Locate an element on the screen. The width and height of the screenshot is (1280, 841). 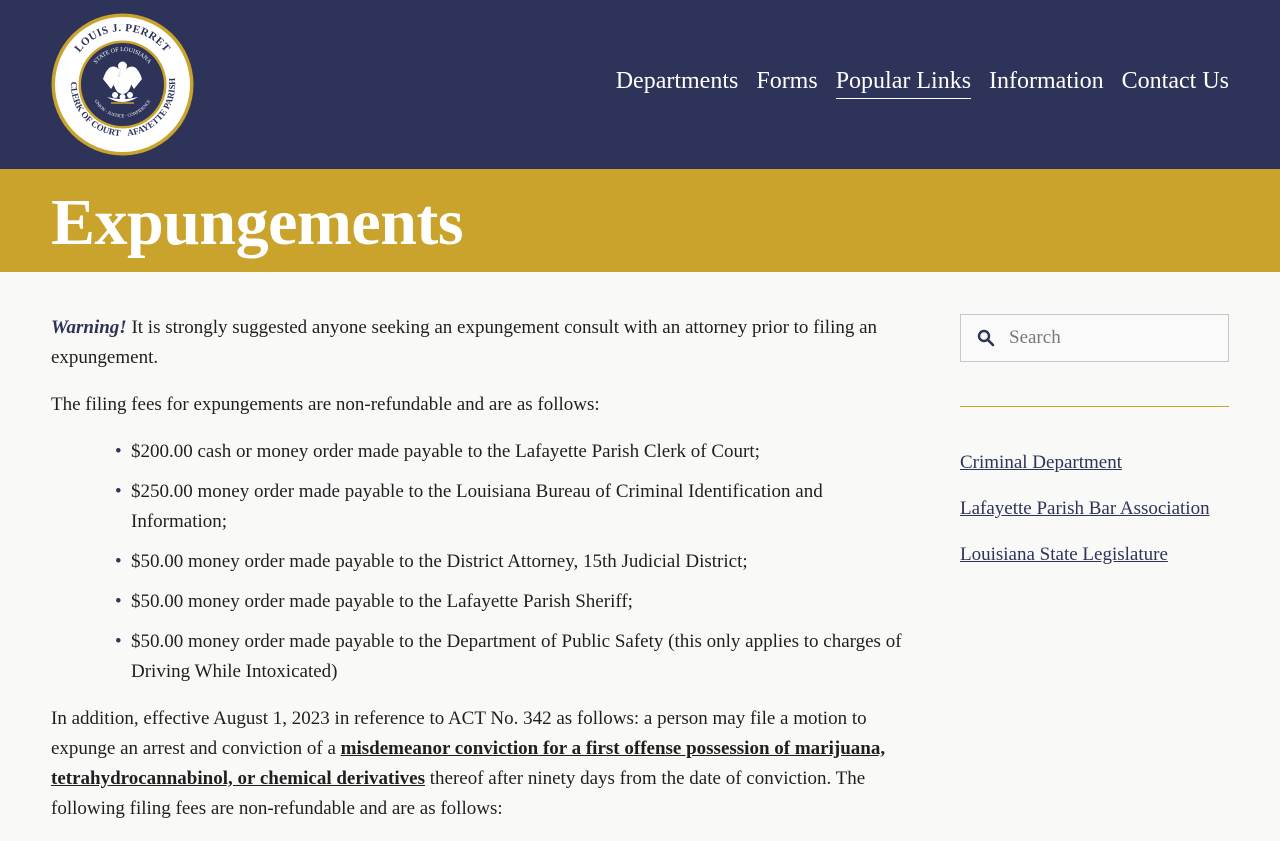
search-icon is located at coordinates (986, 338).